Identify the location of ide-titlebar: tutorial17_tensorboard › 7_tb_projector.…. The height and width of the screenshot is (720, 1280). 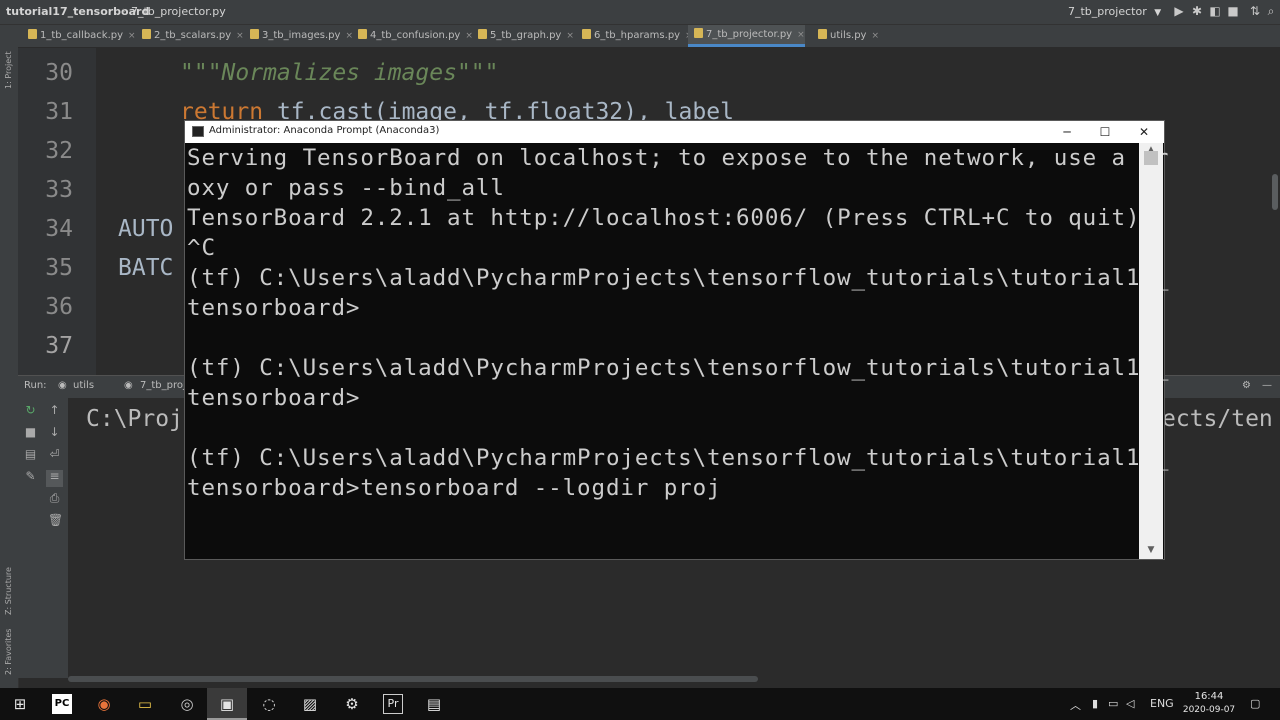
(640, 12).